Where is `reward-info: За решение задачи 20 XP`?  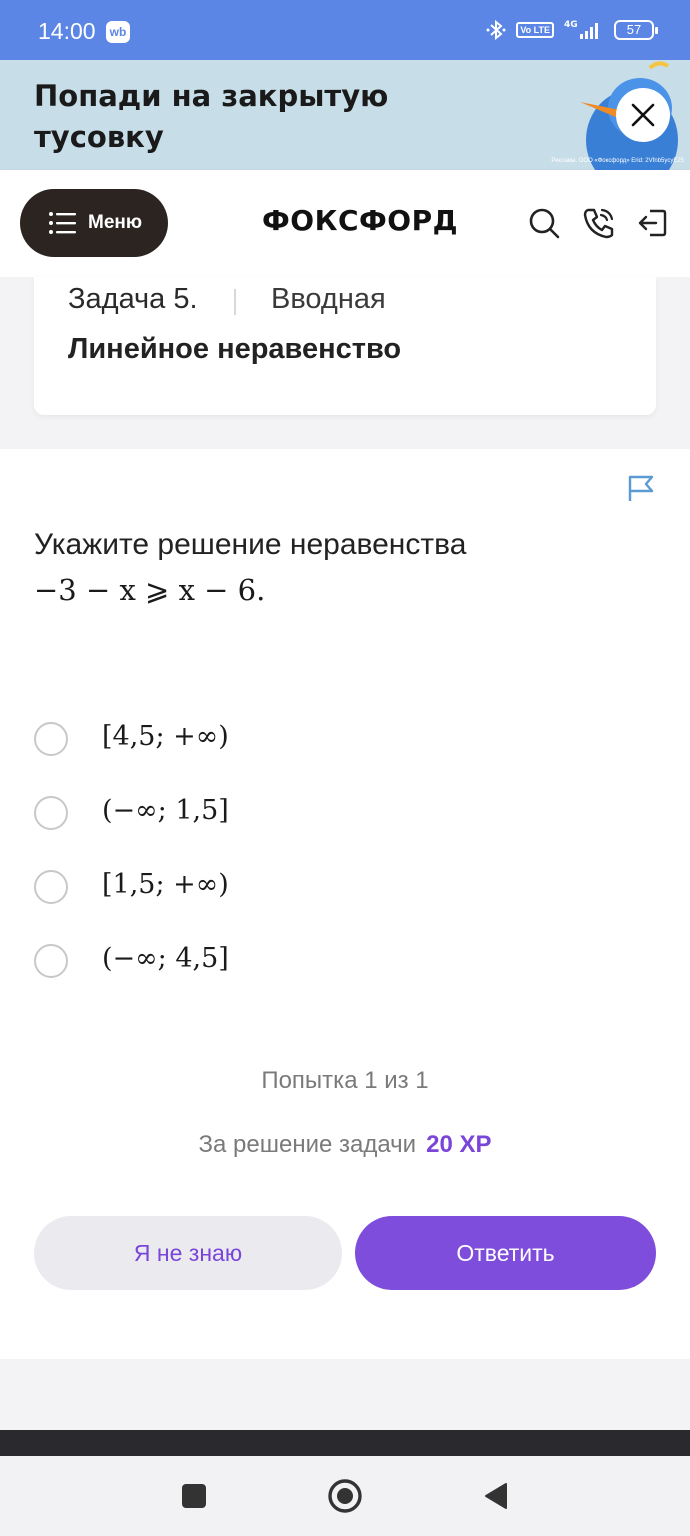 reward-info: За решение задачи 20 XP is located at coordinates (345, 1145).